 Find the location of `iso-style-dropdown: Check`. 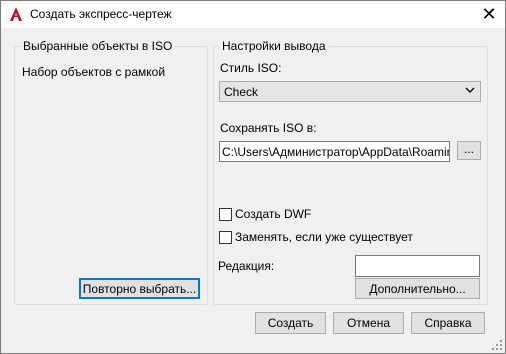

iso-style-dropdown: Check is located at coordinates (350, 91).